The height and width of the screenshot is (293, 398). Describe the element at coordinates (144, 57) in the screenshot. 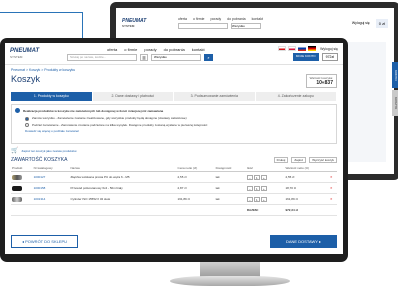

I see `barcode-icon: ▥` at that location.